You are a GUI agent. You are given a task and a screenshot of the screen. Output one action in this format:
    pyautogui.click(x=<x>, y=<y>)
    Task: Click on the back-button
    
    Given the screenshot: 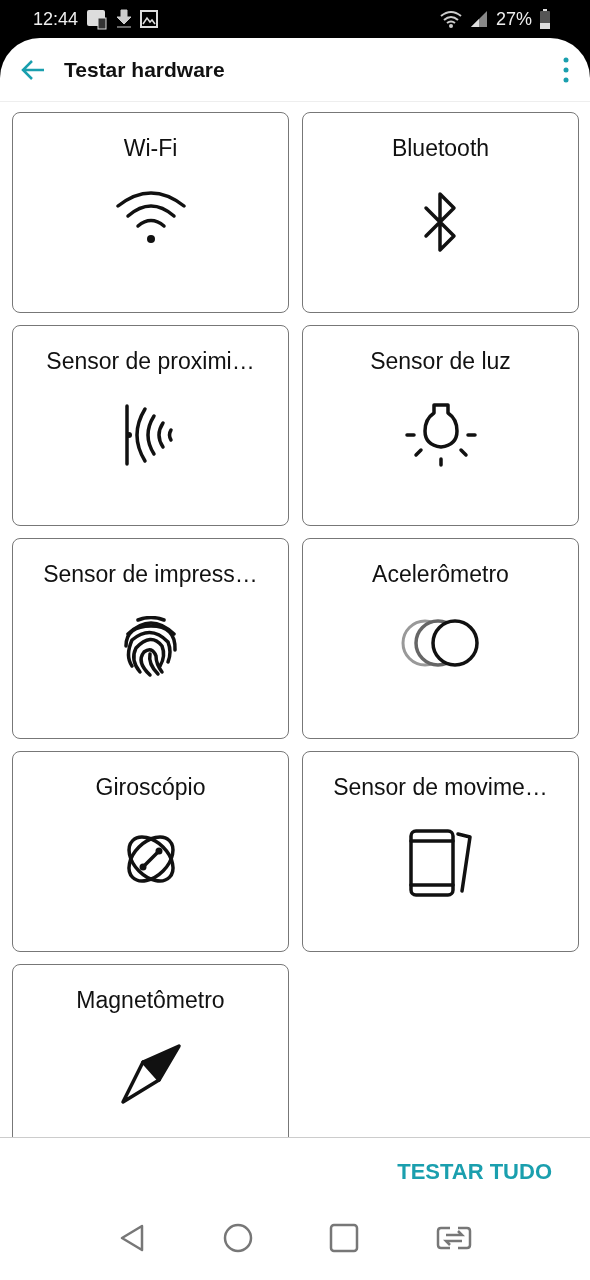 What is the action you would take?
    pyautogui.click(x=33, y=69)
    